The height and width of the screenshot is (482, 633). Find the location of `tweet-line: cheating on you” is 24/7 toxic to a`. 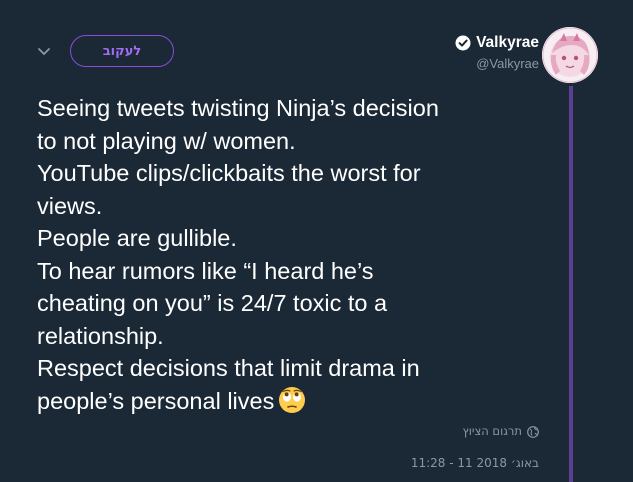

tweet-line: cheating on you” is 24/7 toxic to a is located at coordinates (212, 303).